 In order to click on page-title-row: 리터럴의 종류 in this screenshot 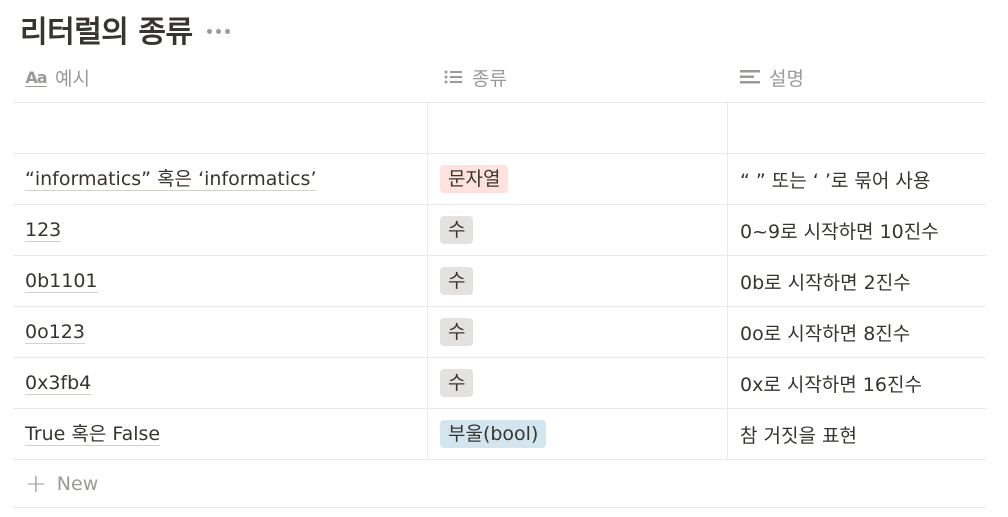, I will do `click(125, 29)`.